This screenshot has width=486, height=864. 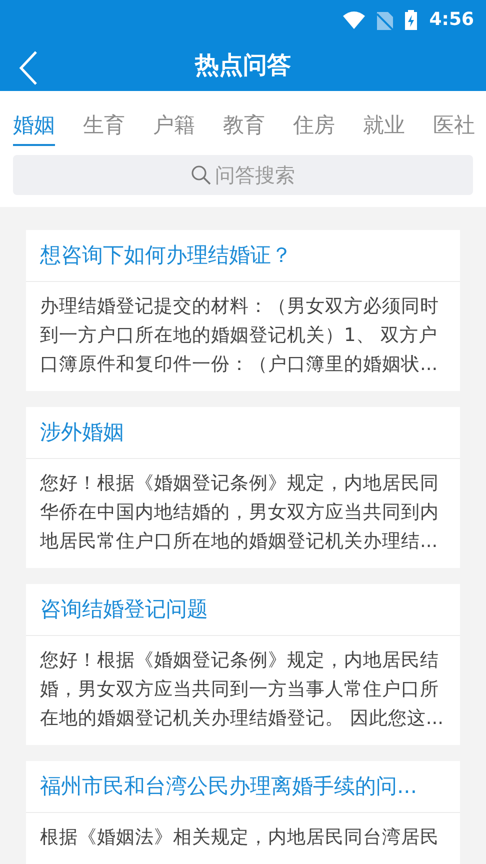 What do you see at coordinates (411, 20) in the screenshot?
I see `battery-charging-icon` at bounding box center [411, 20].